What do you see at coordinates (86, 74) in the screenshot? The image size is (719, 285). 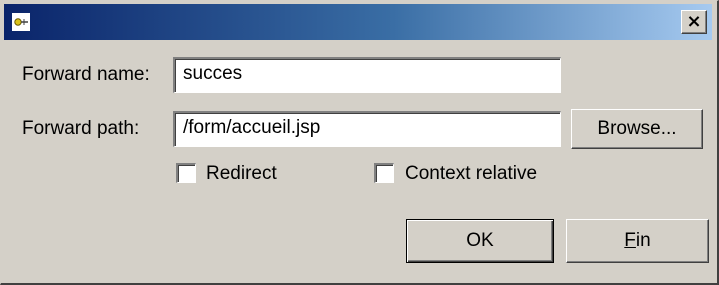 I see `forward-name-label: Forward name:` at bounding box center [86, 74].